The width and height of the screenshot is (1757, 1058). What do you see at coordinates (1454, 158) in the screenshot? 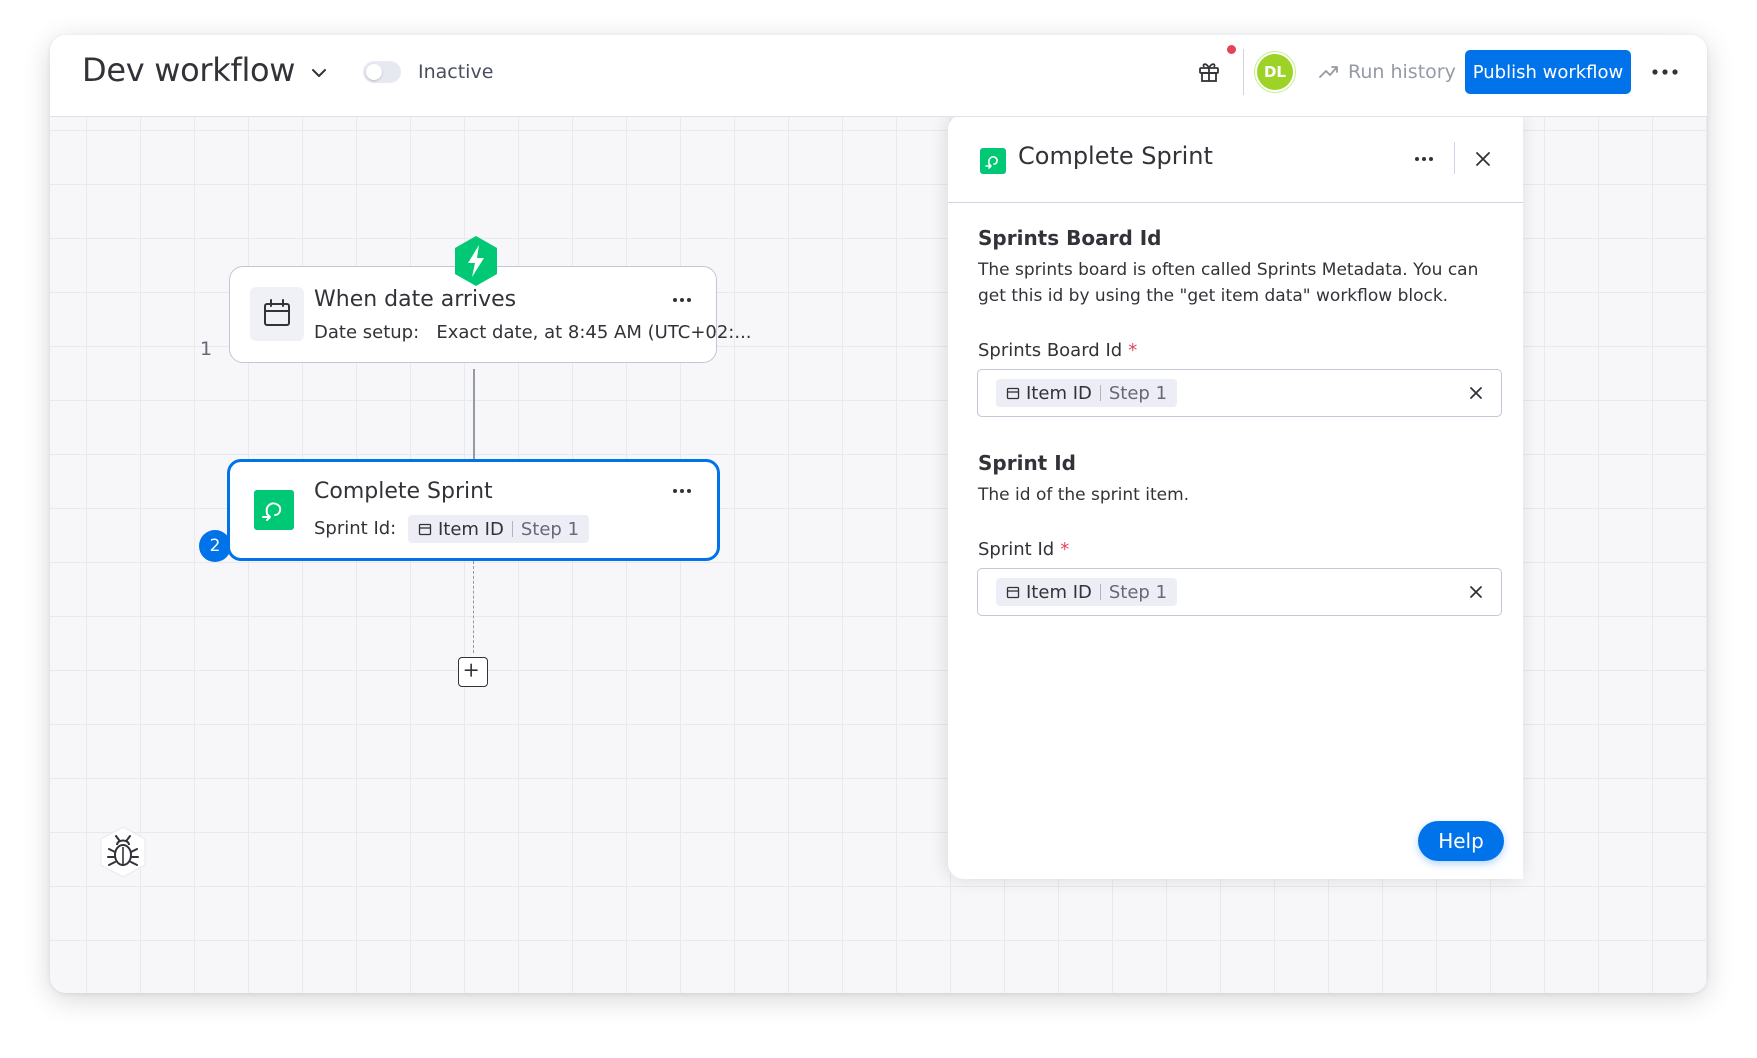
I see `panel-divider` at bounding box center [1454, 158].